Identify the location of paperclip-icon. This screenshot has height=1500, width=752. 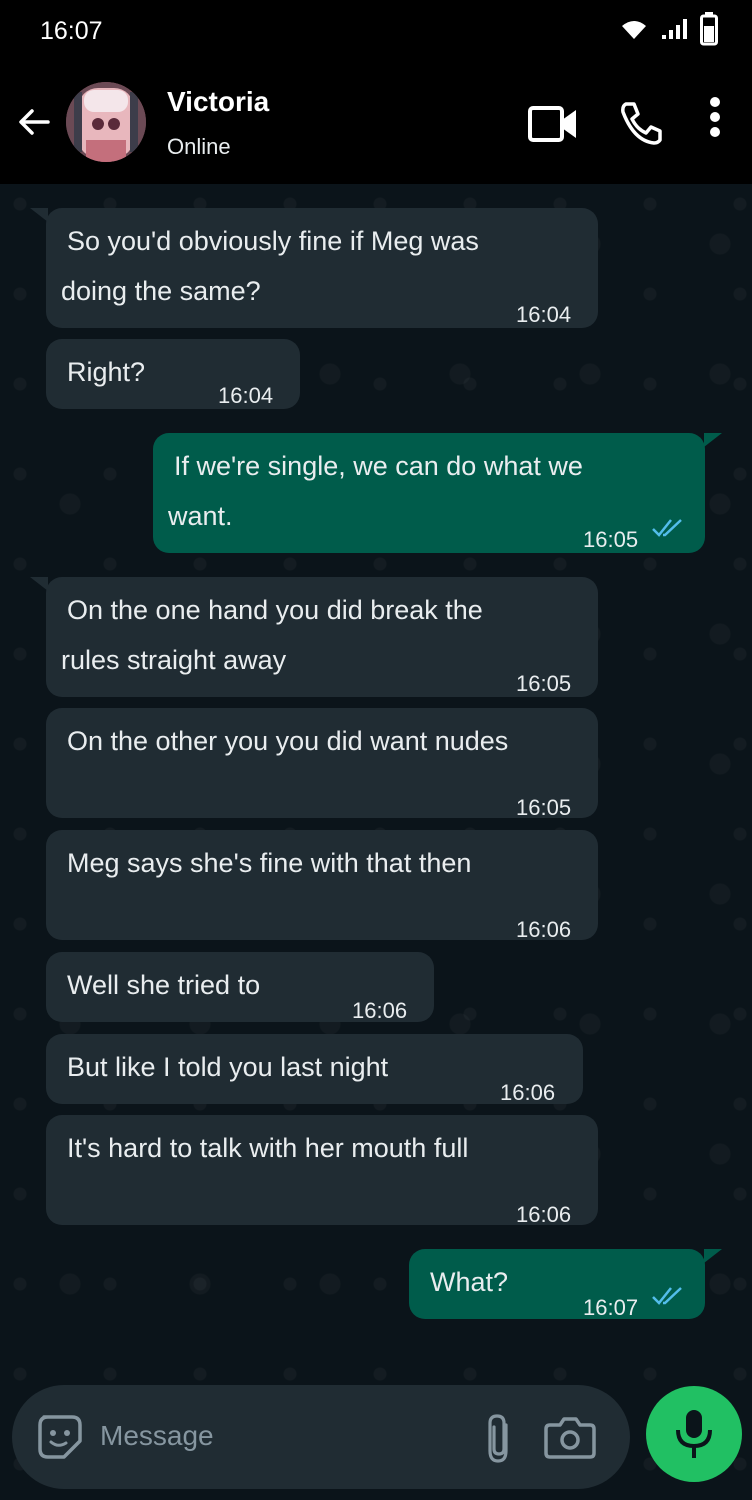
(500, 1439).